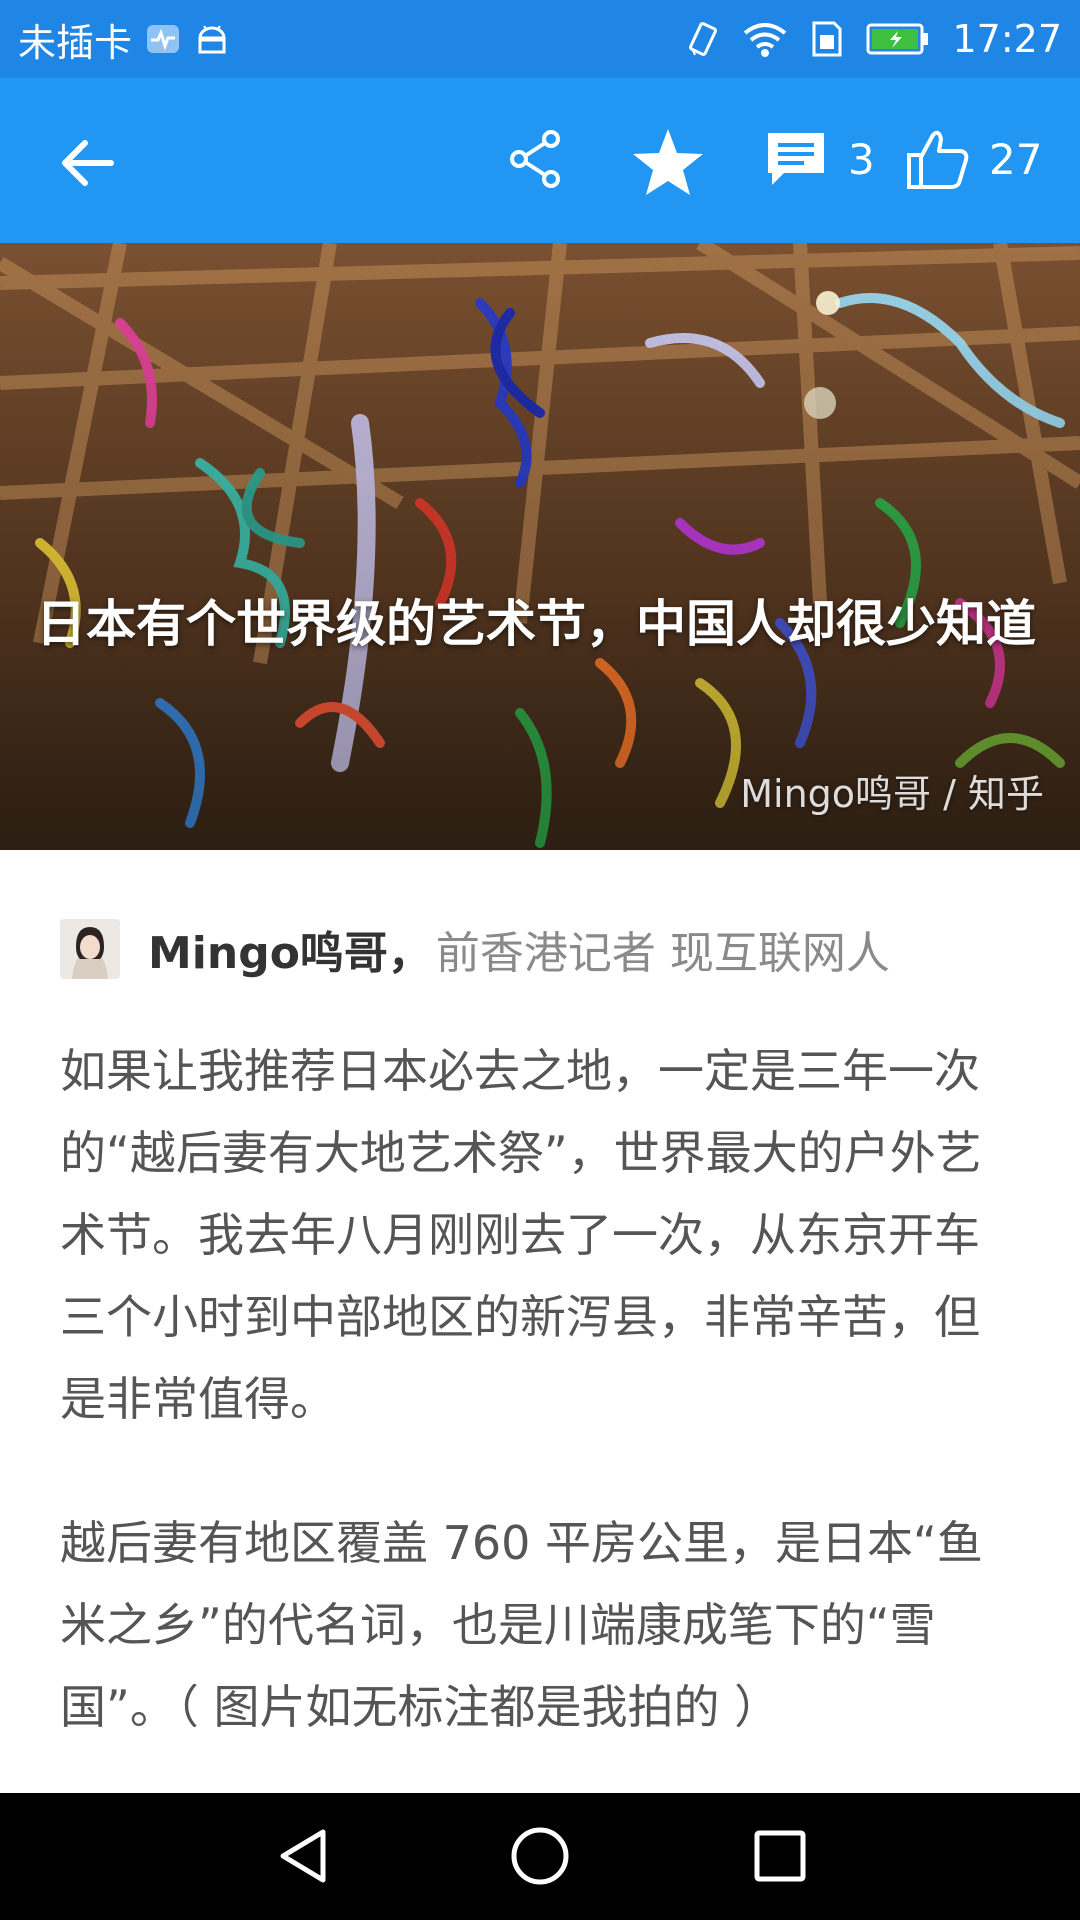 The height and width of the screenshot is (1920, 1080). Describe the element at coordinates (212, 39) in the screenshot. I see `android-icon` at that location.